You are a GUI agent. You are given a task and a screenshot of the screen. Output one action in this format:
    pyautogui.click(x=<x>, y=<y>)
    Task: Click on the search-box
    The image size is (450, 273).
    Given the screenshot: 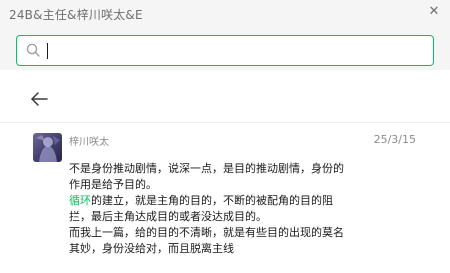 What is the action you would take?
    pyautogui.click(x=225, y=50)
    